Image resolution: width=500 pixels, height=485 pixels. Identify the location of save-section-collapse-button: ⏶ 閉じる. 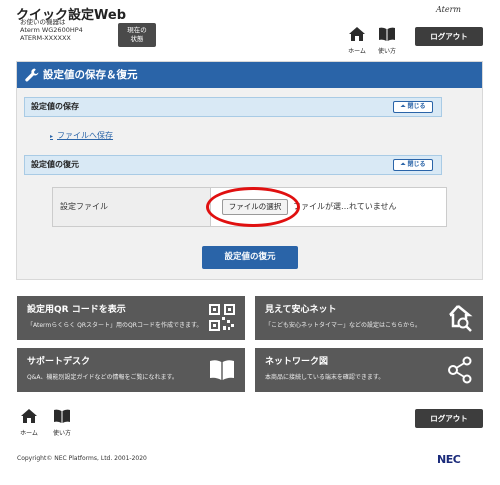
(413, 107).